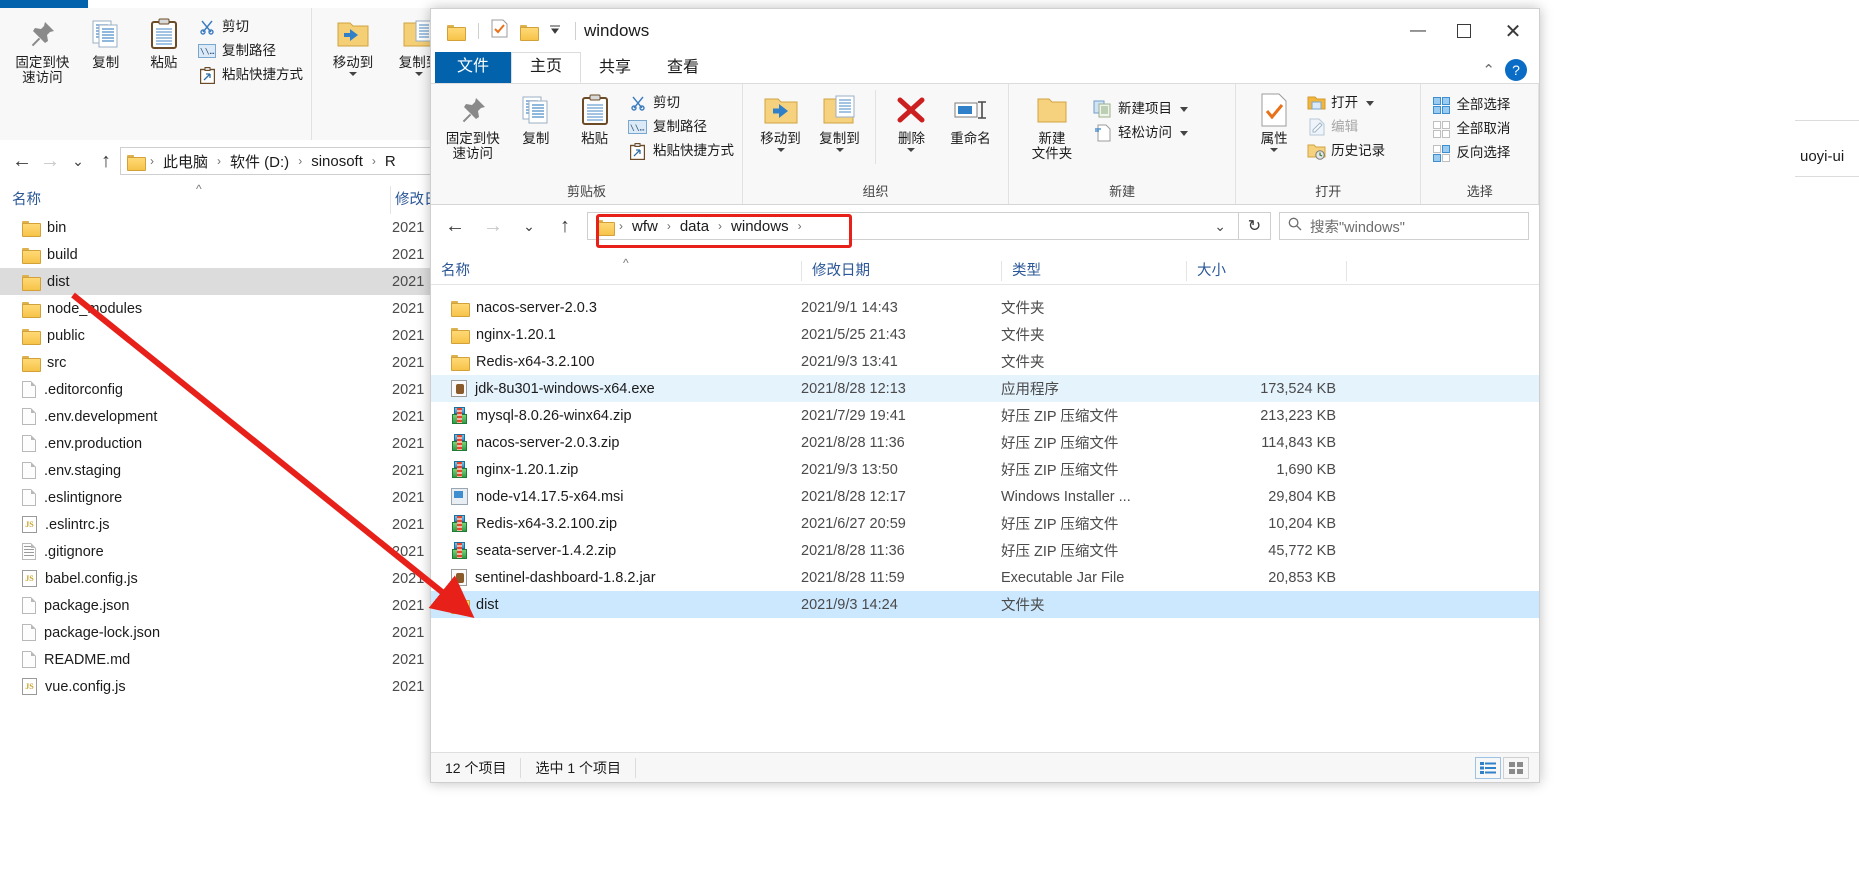 This screenshot has width=1859, height=891. What do you see at coordinates (220, 416) in the screenshot?
I see `table-row: .env.development` at bounding box center [220, 416].